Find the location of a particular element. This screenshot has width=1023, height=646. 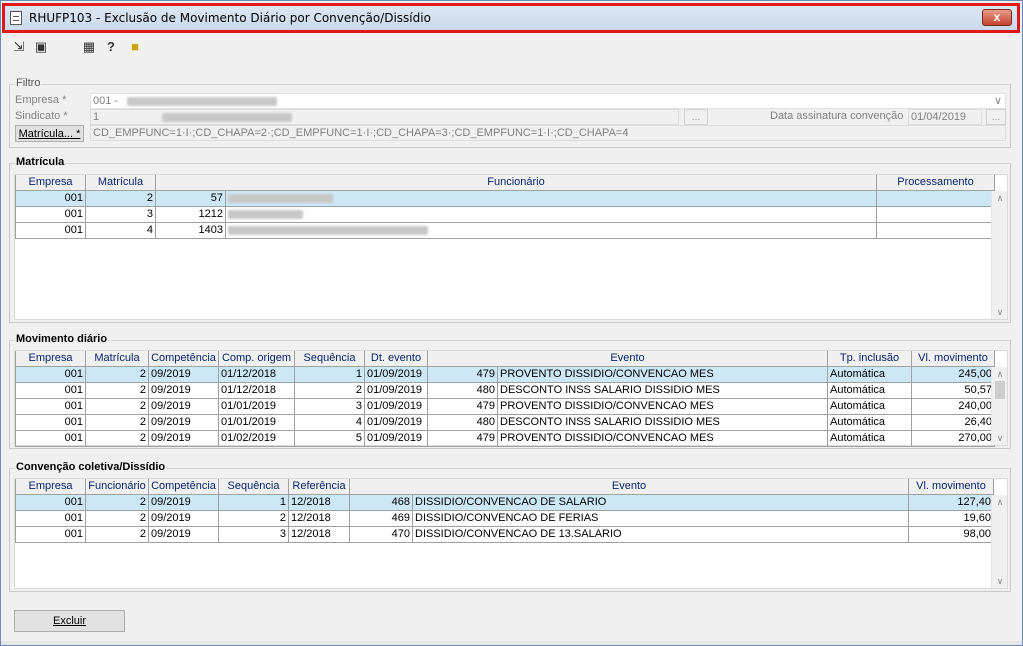

cell-funcionario: 2 is located at coordinates (117, 518).